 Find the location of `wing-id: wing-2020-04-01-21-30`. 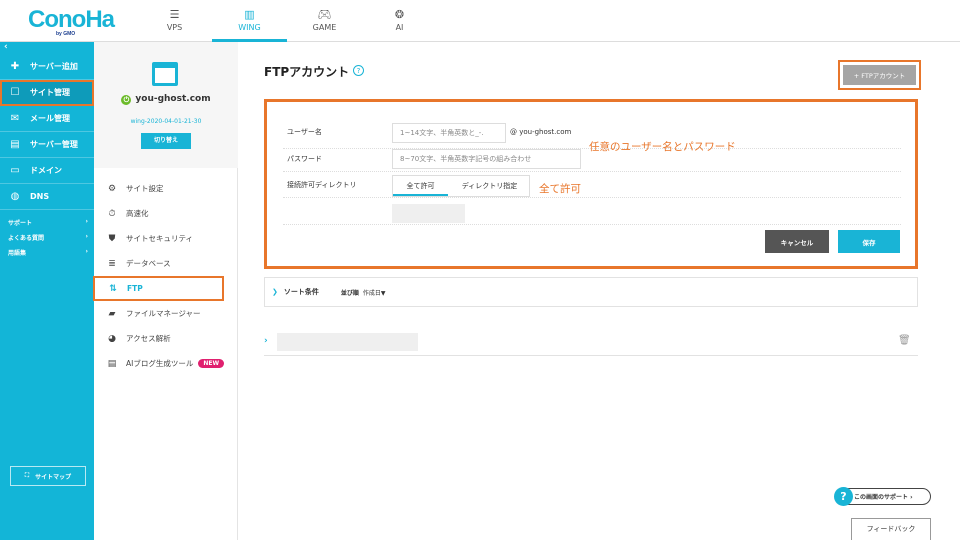

wing-id: wing-2020-04-01-21-30 is located at coordinates (166, 121).